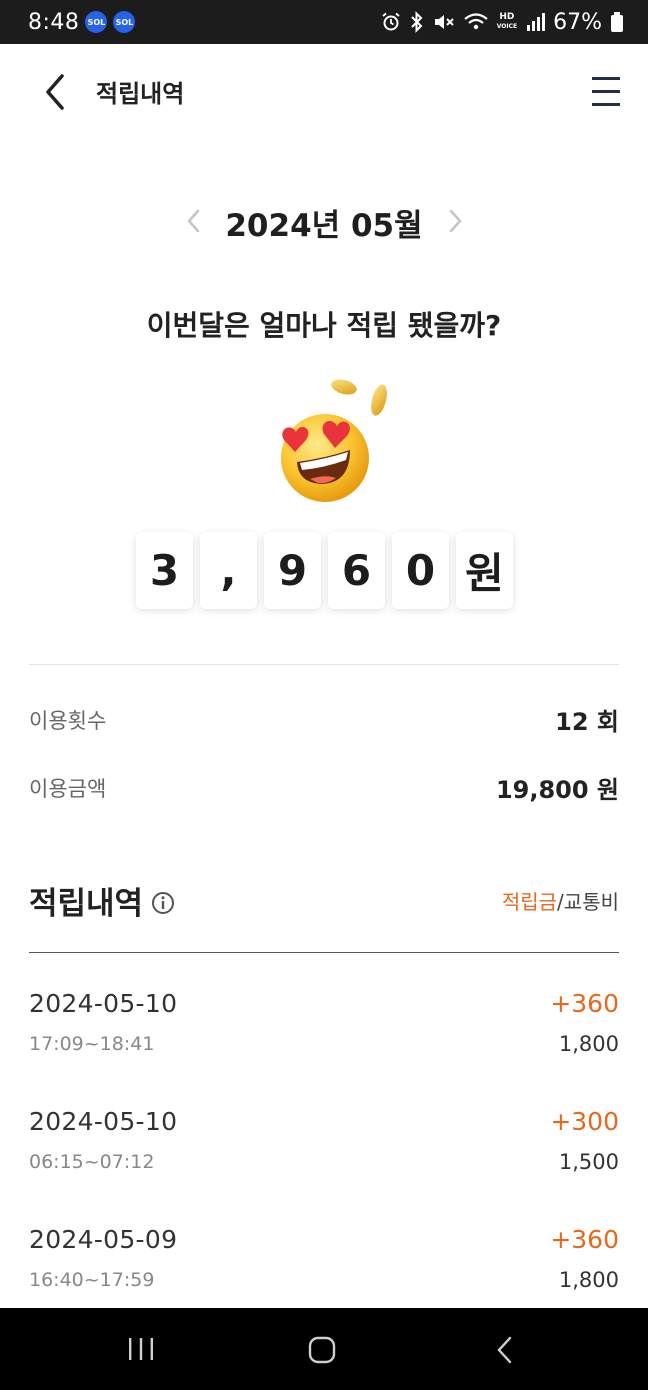 Image resolution: width=648 pixels, height=1390 pixels. Describe the element at coordinates (228, 570) in the screenshot. I see `amount-digit: ,` at that location.